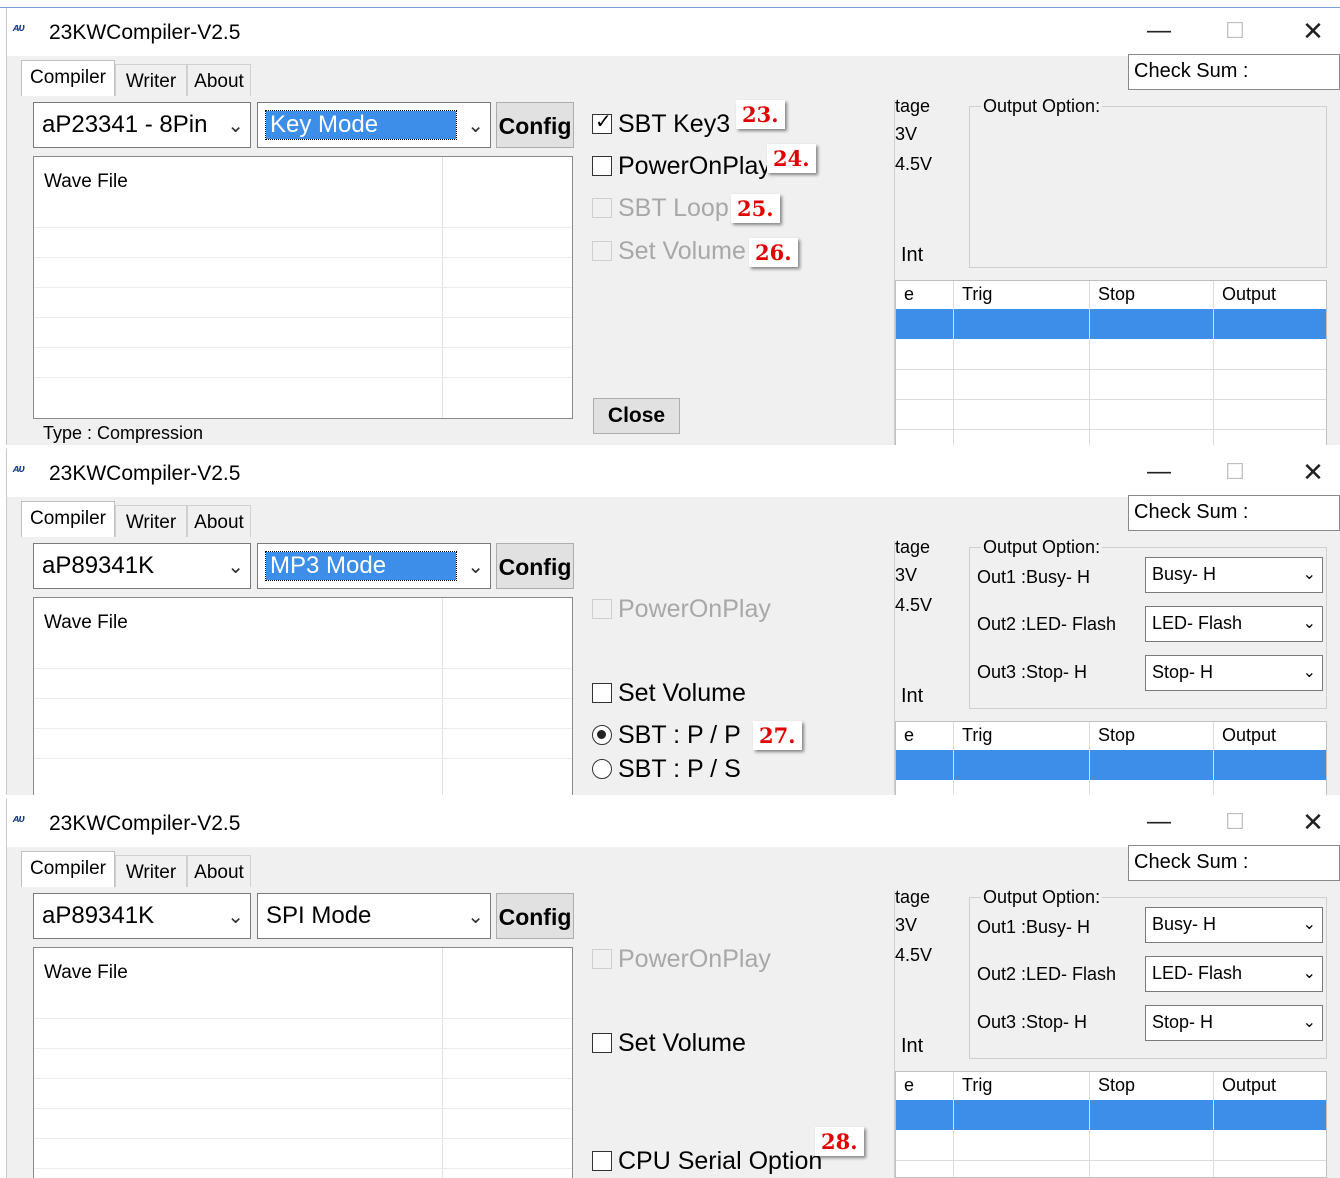  I want to click on chip-select: aP23341 - 8Pin ⌄, so click(142, 125).